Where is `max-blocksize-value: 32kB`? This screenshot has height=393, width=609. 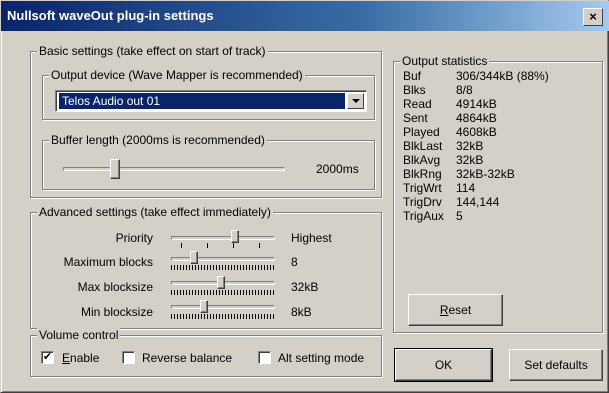 max-blocksize-value: 32kB is located at coordinates (305, 287).